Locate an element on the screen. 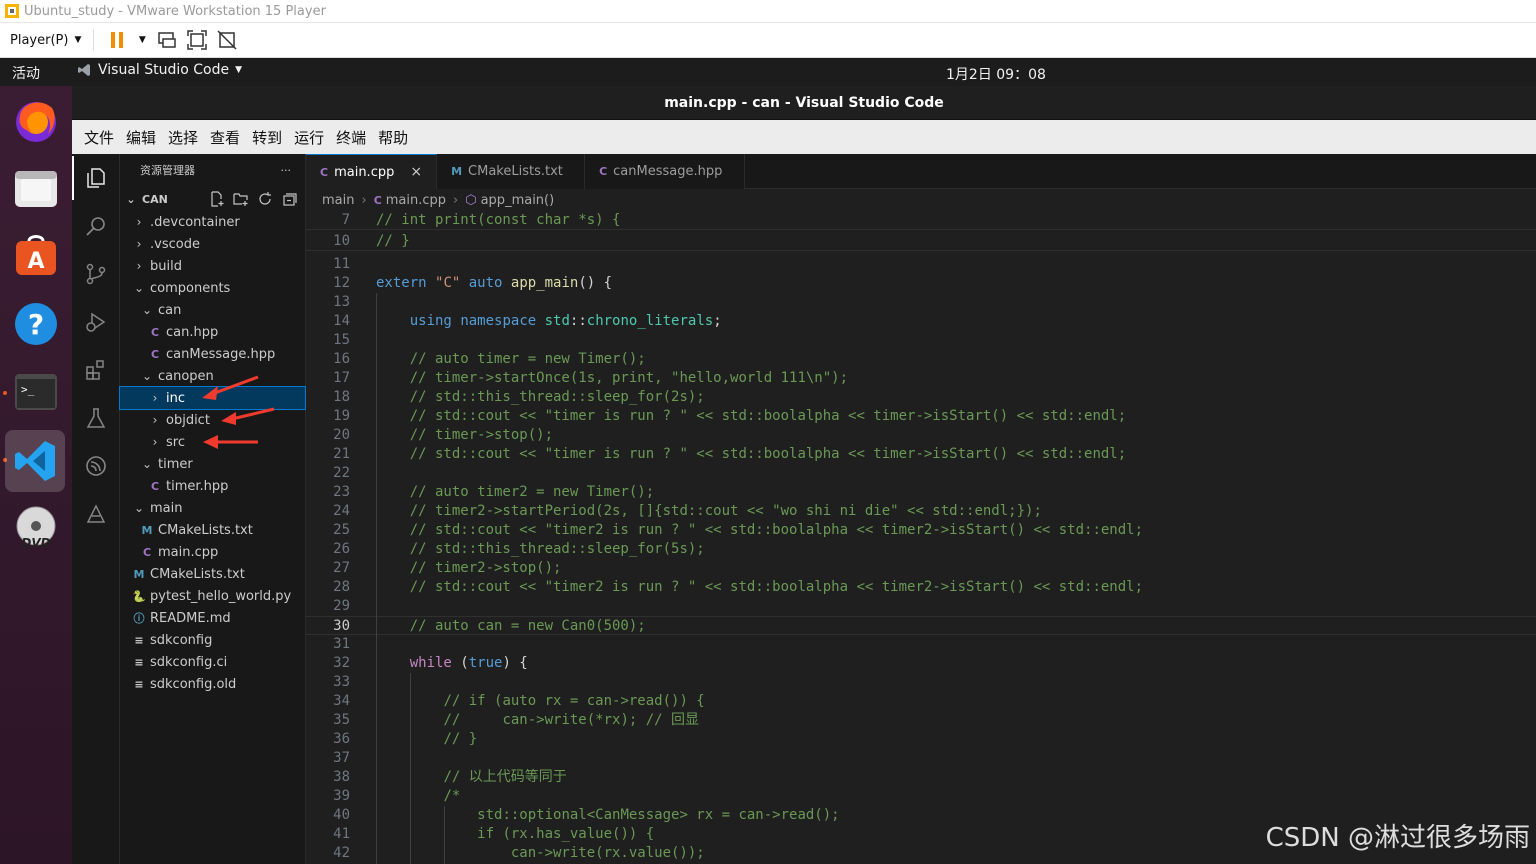 The width and height of the screenshot is (1536, 864). tree-file: ≡ sdkconfig.old is located at coordinates (212, 684).